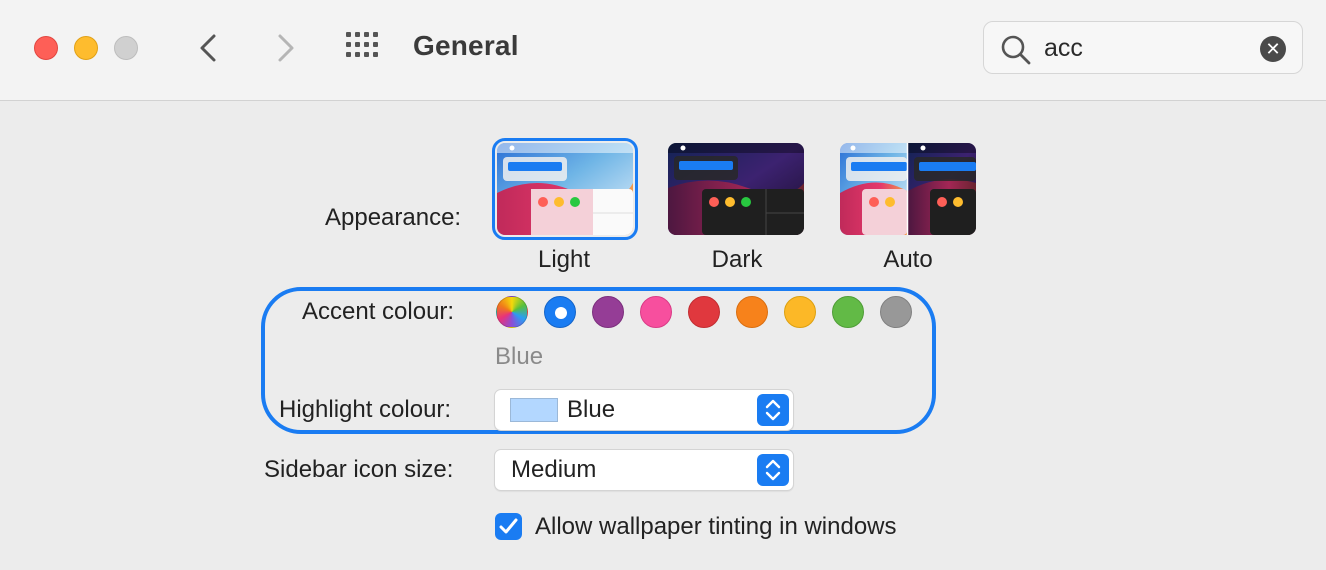  Describe the element at coordinates (800, 312) in the screenshot. I see `accent-yellow-swatch` at that location.